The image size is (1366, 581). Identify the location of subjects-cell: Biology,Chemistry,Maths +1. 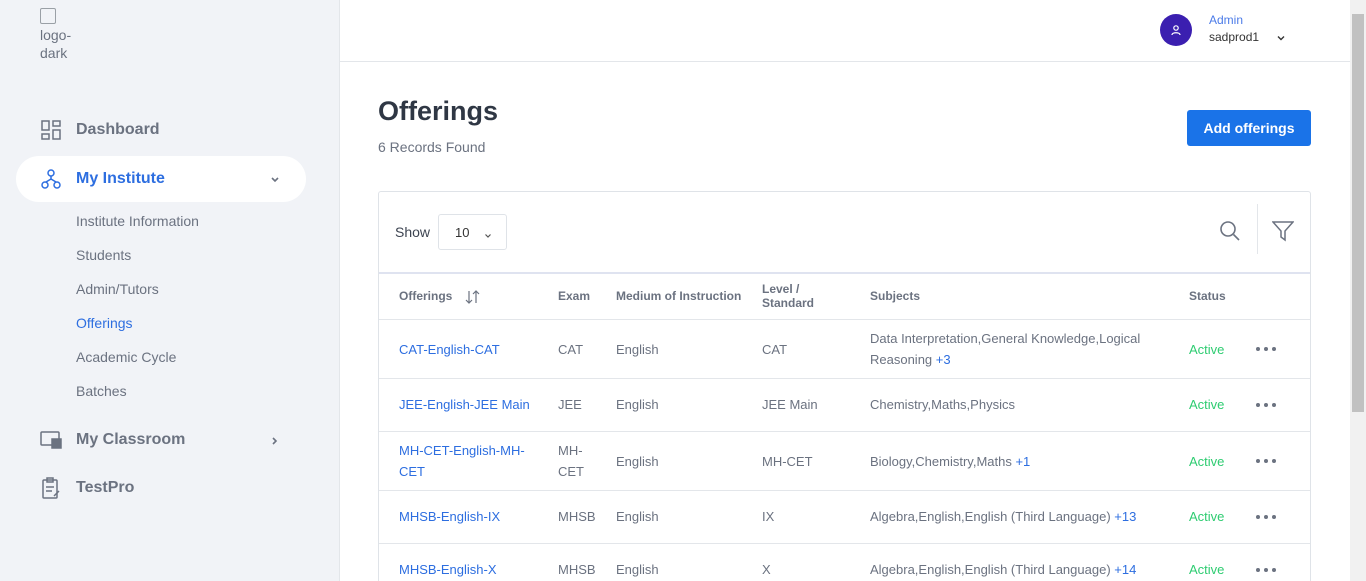
(1015, 461).